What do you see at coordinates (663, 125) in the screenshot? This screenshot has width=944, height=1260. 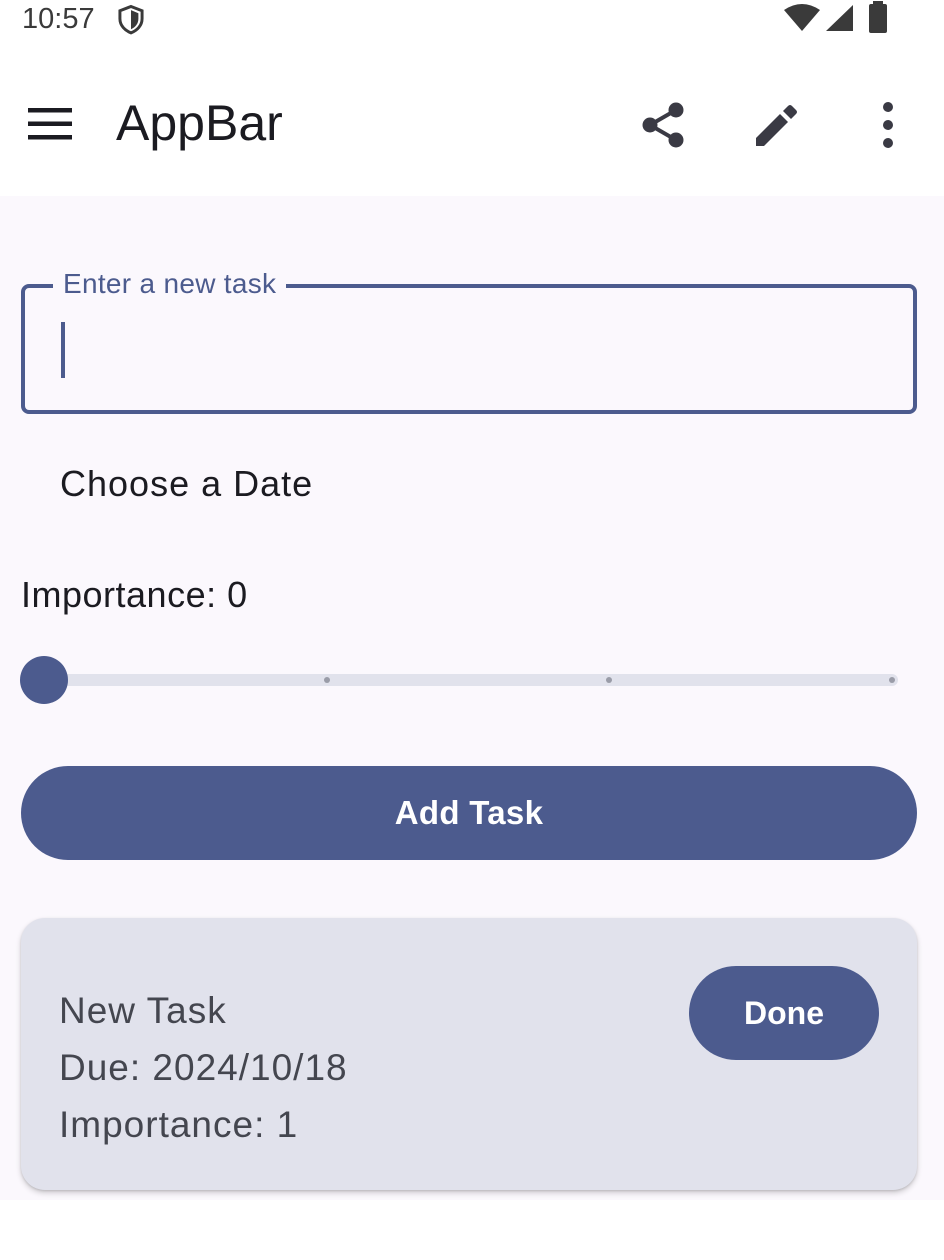 I see `share-icon` at bounding box center [663, 125].